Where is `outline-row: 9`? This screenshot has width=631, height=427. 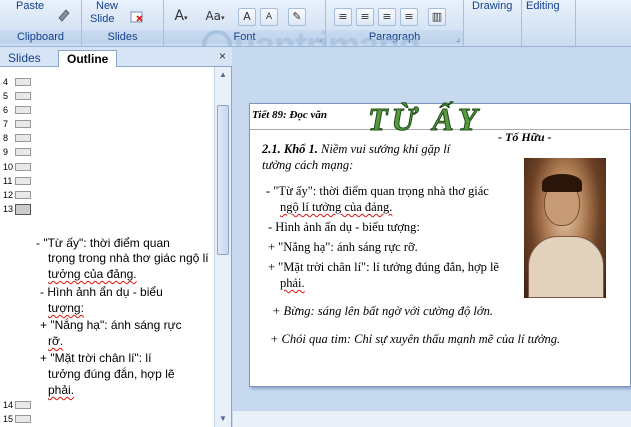 outline-row: 9 is located at coordinates (17, 152).